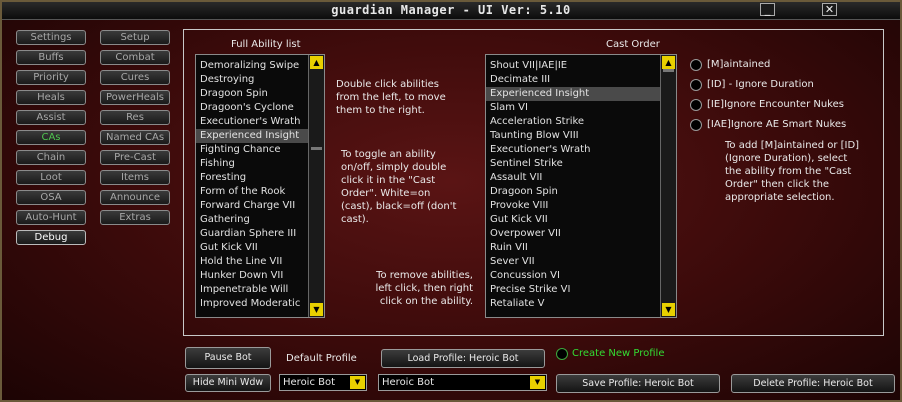 The height and width of the screenshot is (402, 902). I want to click on nav-button-powerheals: PowerHeals, so click(135, 97).